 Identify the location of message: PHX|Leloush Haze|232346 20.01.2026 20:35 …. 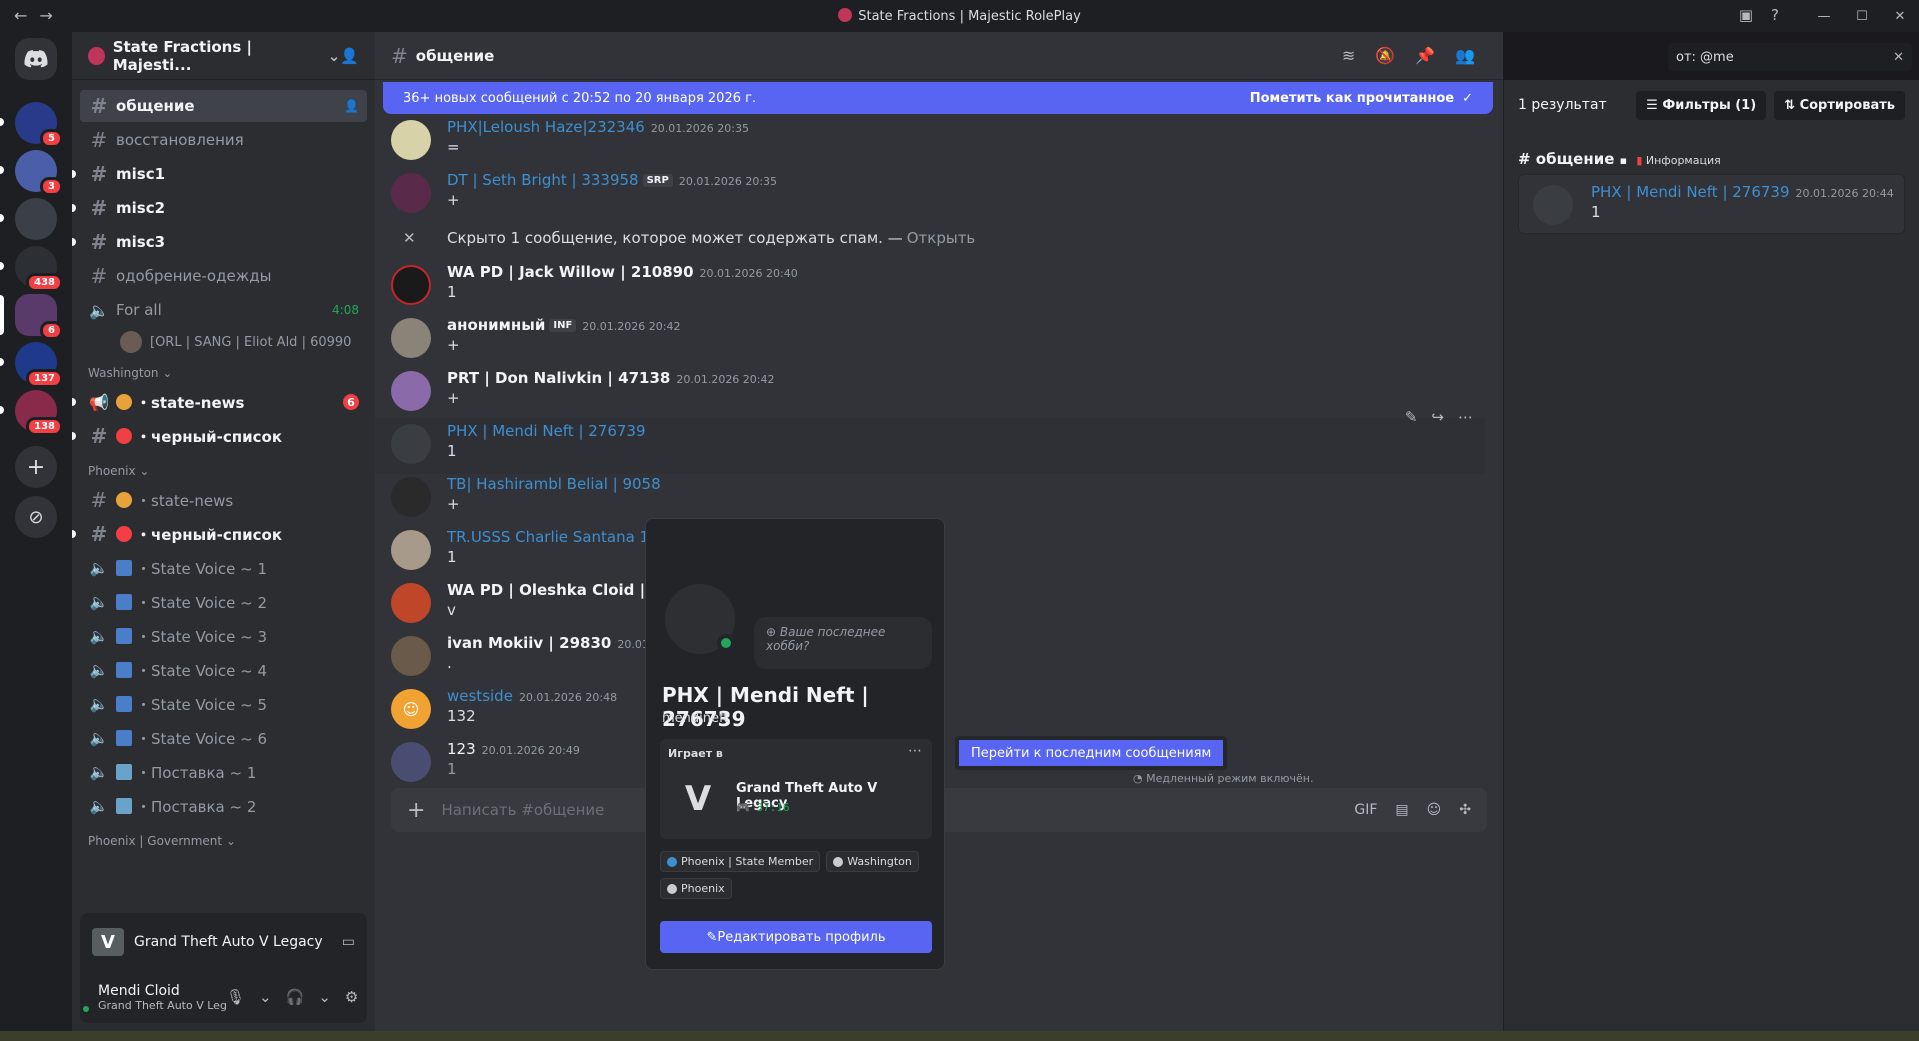
(930, 142).